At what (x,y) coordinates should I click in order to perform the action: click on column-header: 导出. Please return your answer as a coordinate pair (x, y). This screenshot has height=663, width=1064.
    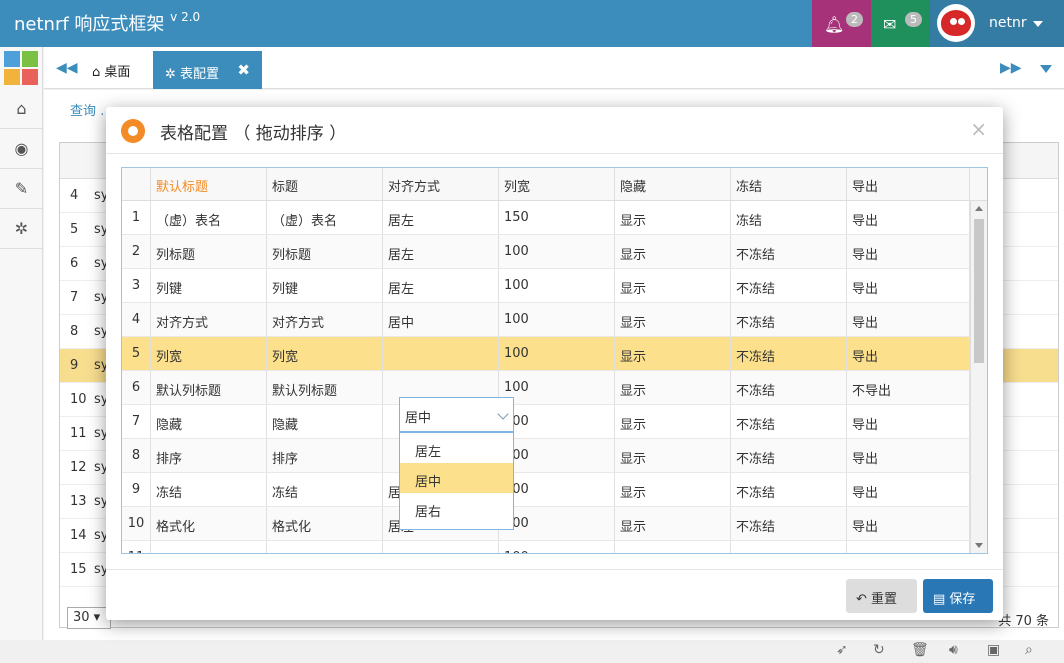
    Looking at the image, I should click on (908, 184).